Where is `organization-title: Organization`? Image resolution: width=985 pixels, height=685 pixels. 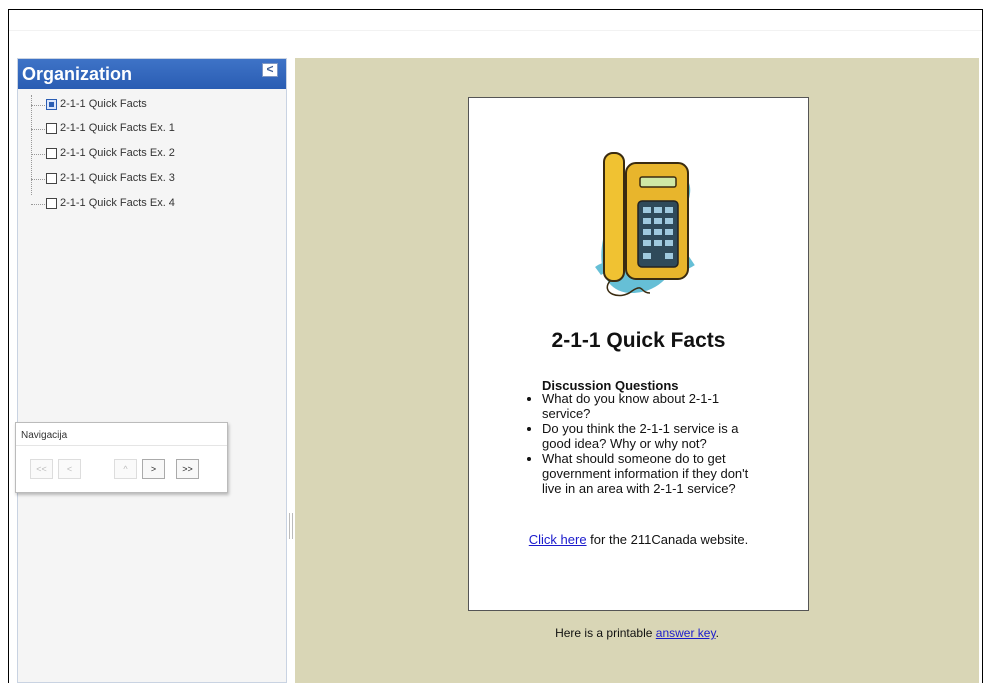
organization-title: Organization is located at coordinates (77, 74).